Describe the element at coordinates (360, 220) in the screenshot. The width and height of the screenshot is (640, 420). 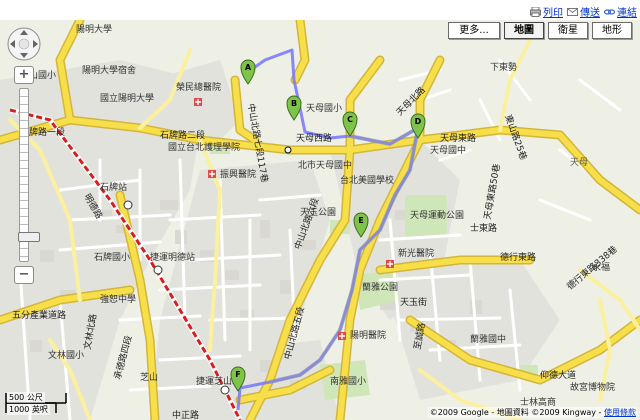
I see `marker-e-label: E` at that location.